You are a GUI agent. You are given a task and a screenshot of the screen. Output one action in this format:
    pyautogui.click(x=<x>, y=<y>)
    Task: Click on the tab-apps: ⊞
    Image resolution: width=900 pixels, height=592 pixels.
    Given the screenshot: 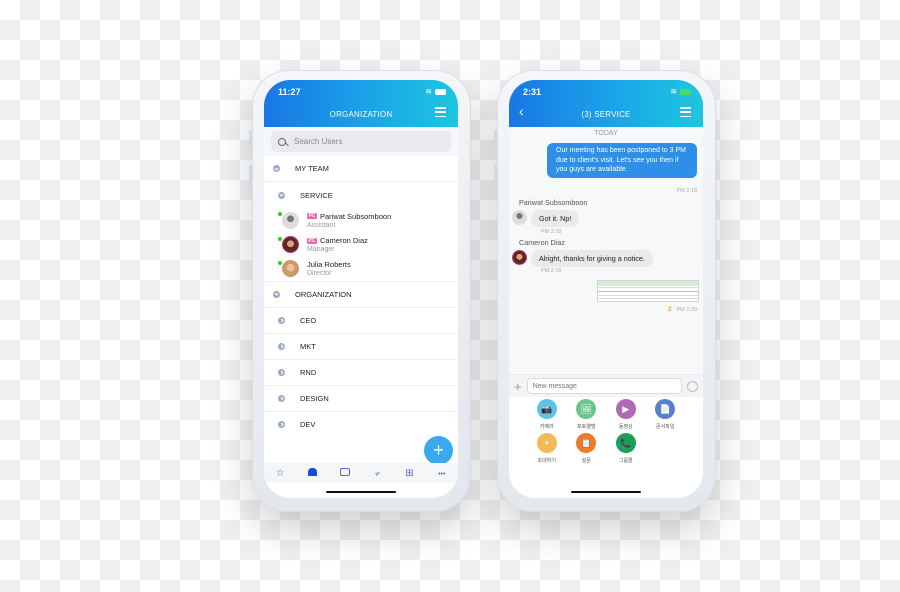 What is the action you would take?
    pyautogui.click(x=409, y=473)
    